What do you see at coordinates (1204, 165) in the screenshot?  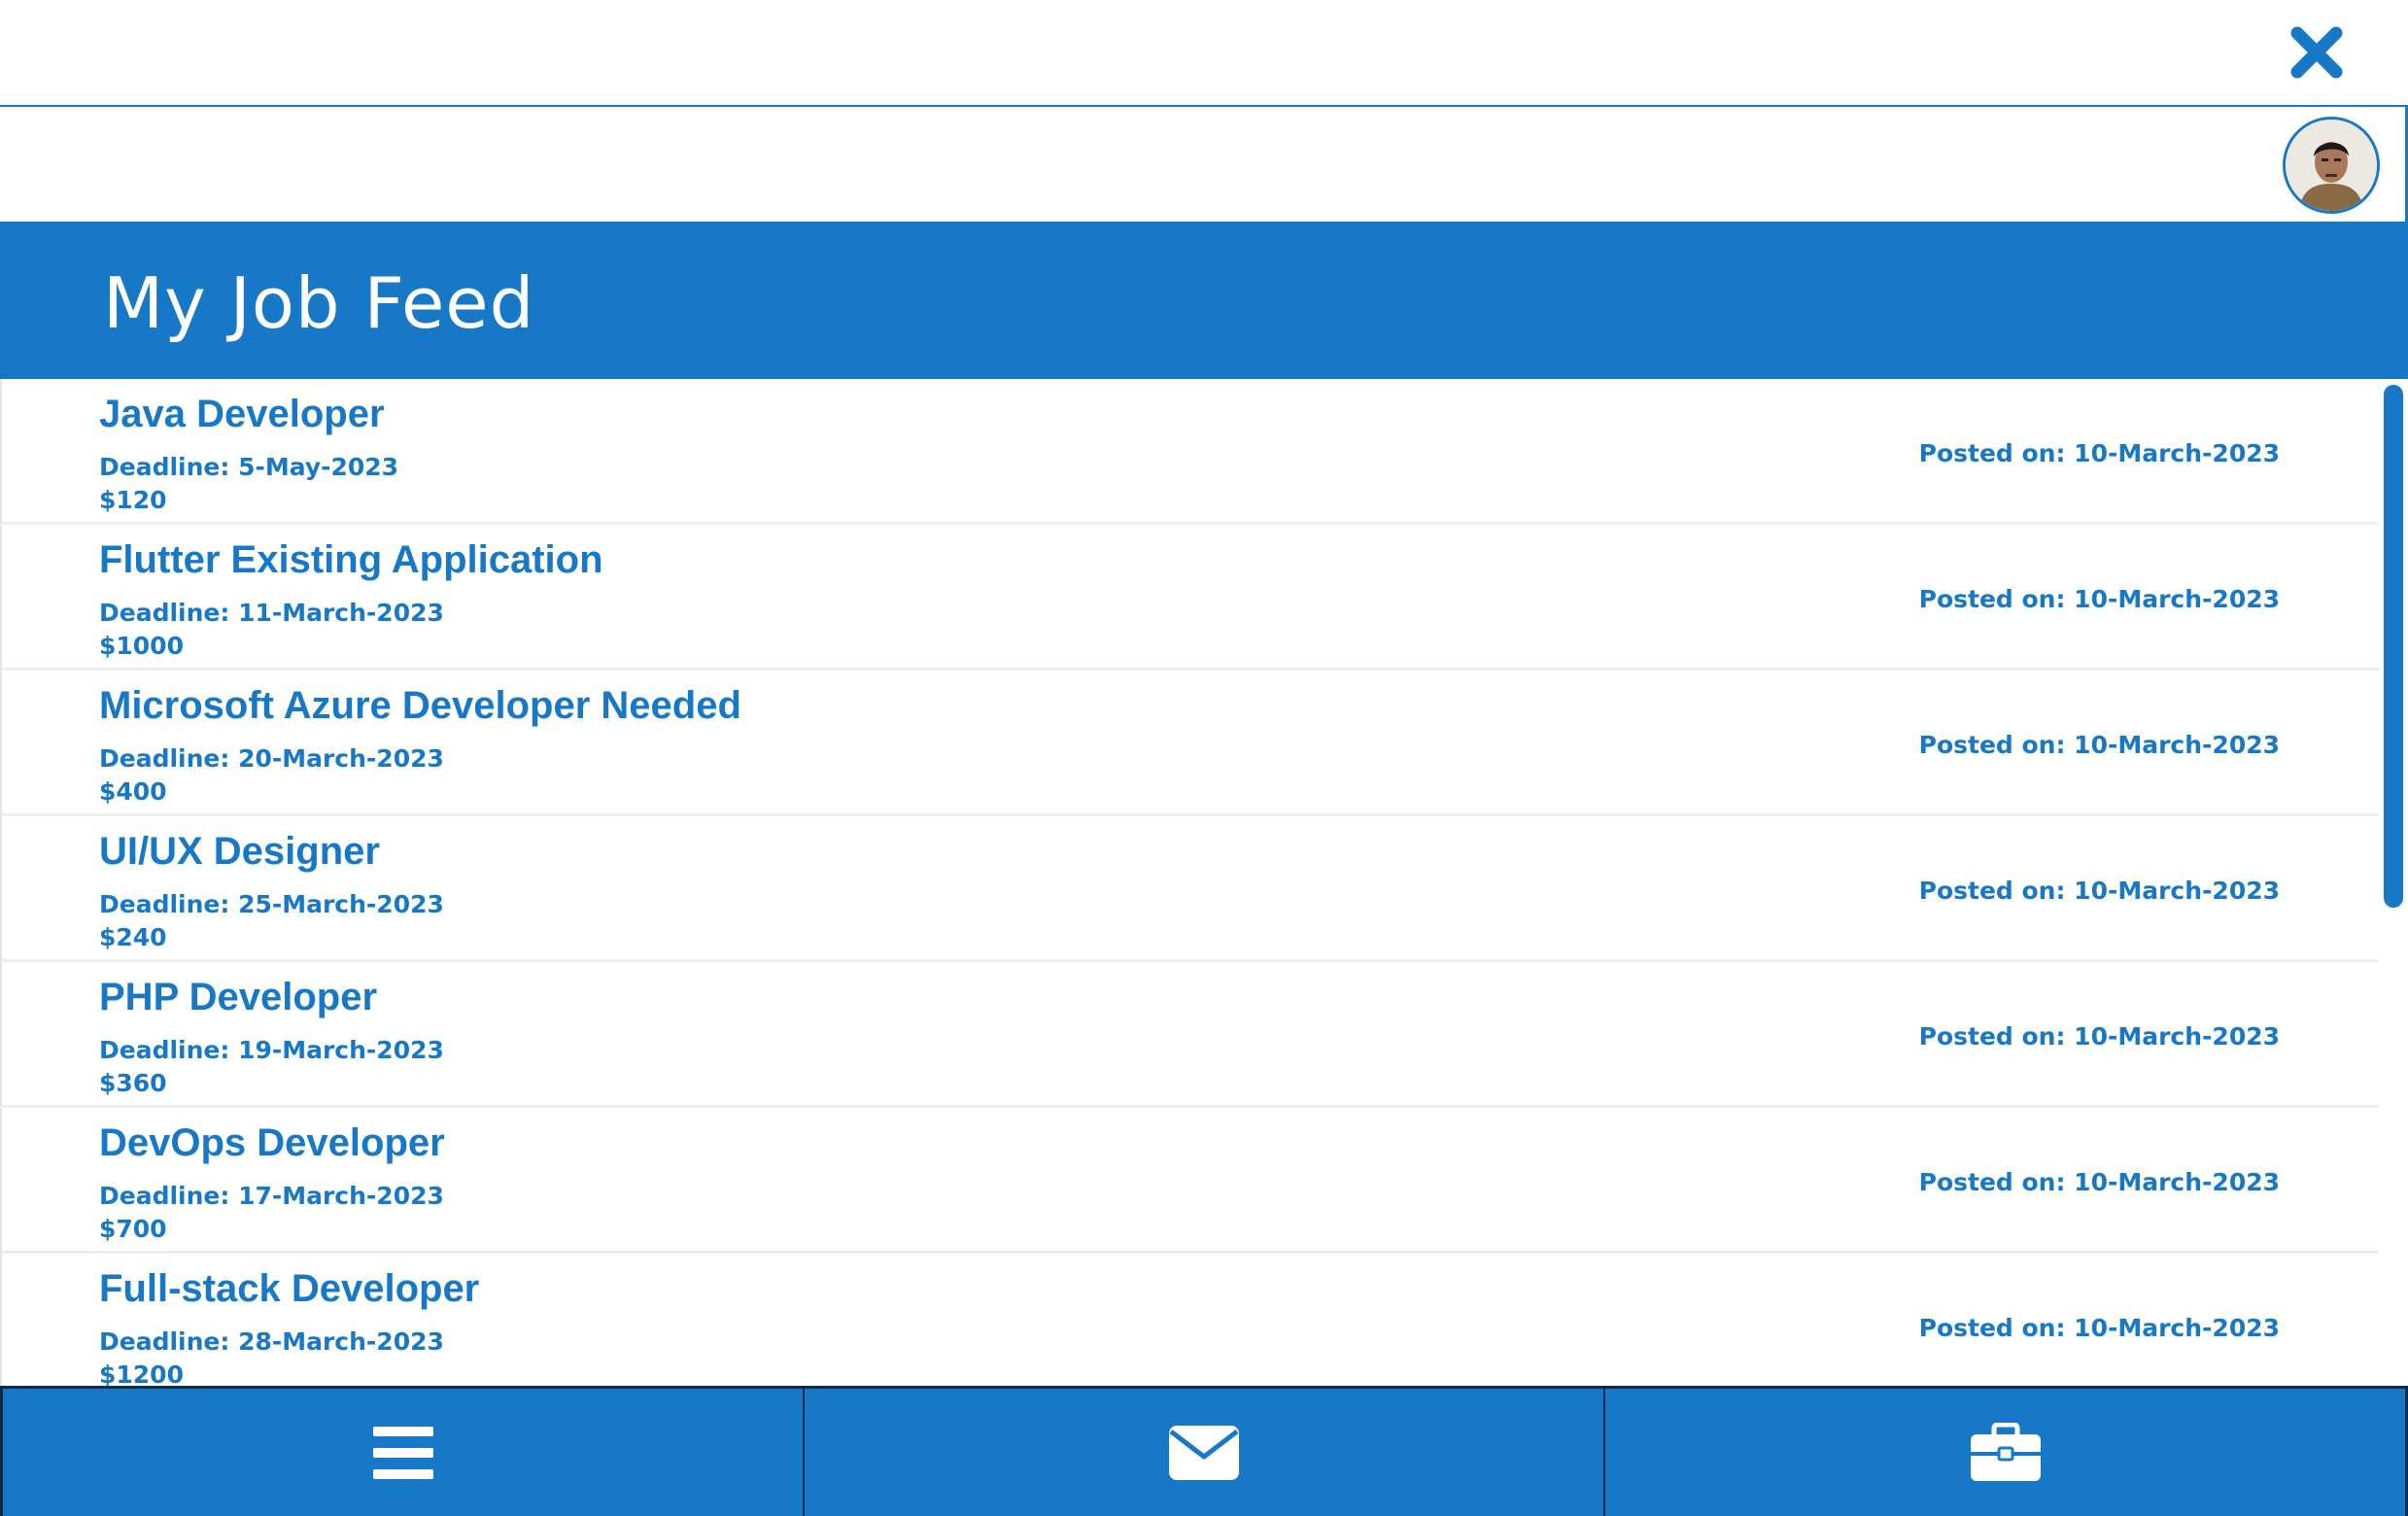 I see `profile-bar` at bounding box center [1204, 165].